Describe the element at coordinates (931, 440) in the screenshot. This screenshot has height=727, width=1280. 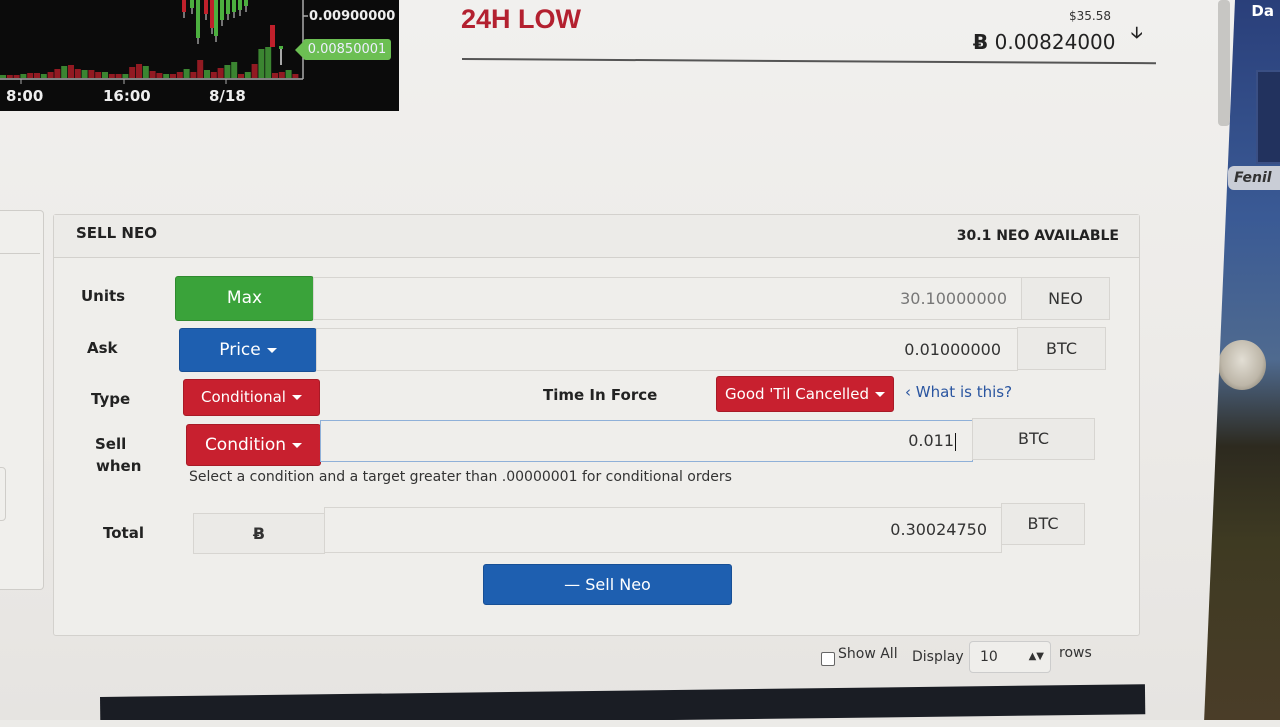
I see `condition-target-value: 0.011` at that location.